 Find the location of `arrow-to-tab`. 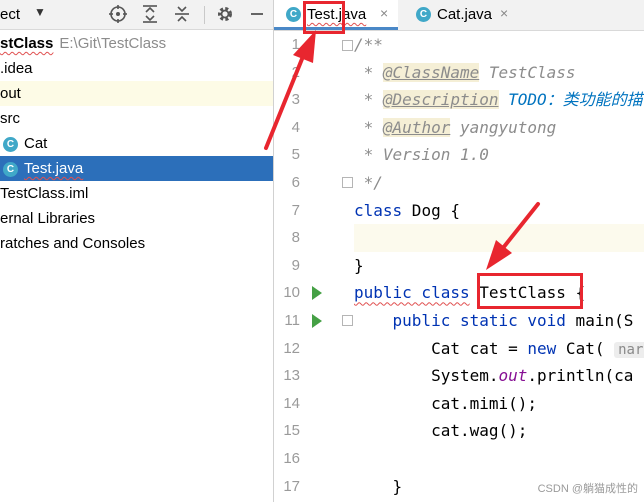

arrow-to-tab is located at coordinates (290, 90).